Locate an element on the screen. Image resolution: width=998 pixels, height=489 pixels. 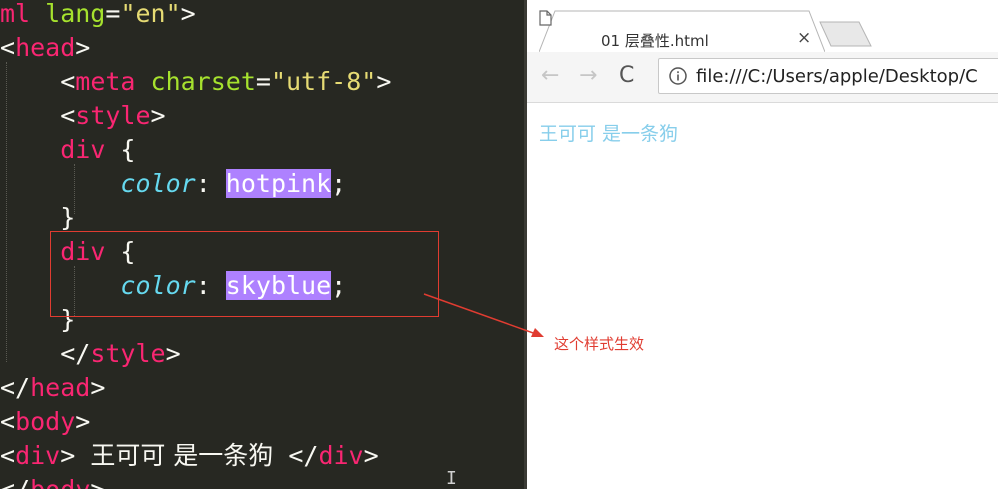
annotation-label: 这个样式生效 is located at coordinates (599, 344).